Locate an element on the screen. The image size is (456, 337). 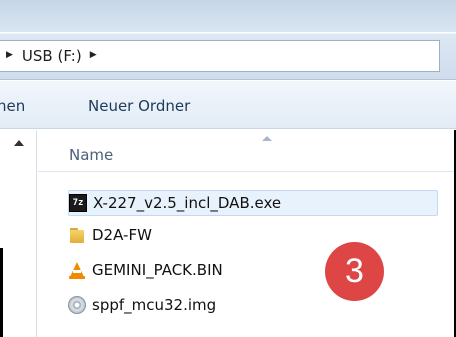
7zip-icon: 7z is located at coordinates (78, 203).